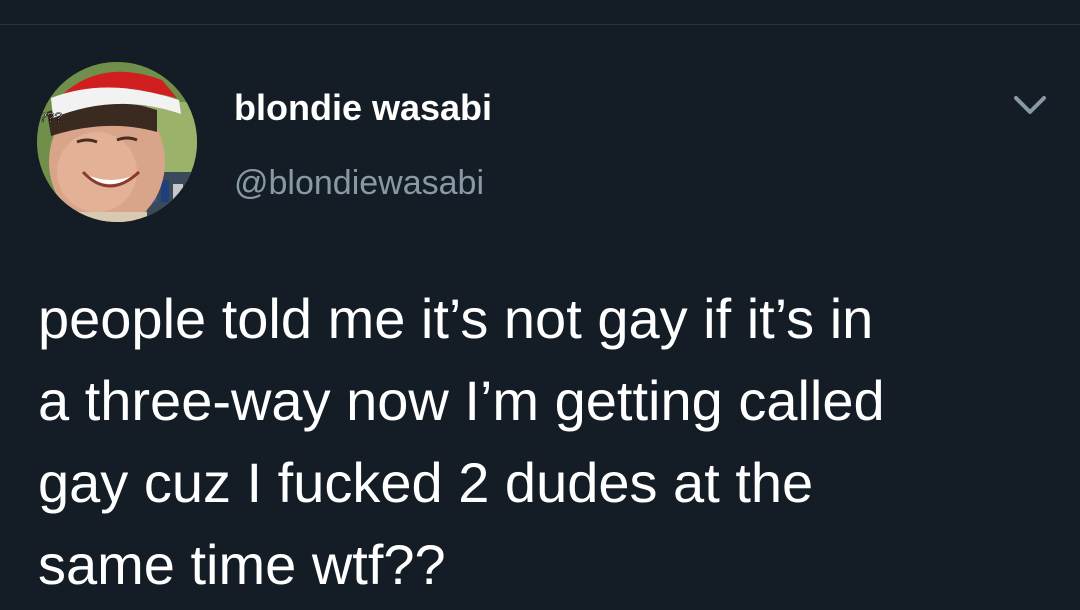 This screenshot has width=1080, height=610. What do you see at coordinates (461, 400) in the screenshot?
I see `tweet-text-line: a three-way now I’m getting called` at bounding box center [461, 400].